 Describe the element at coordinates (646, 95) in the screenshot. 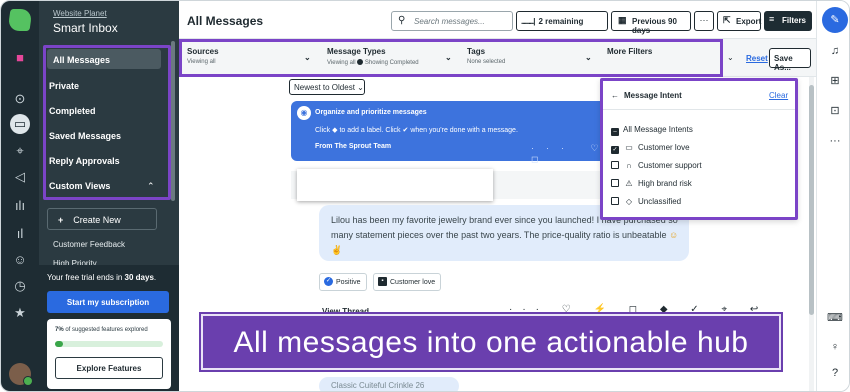

I see `intent-header: ← Message Intent` at that location.